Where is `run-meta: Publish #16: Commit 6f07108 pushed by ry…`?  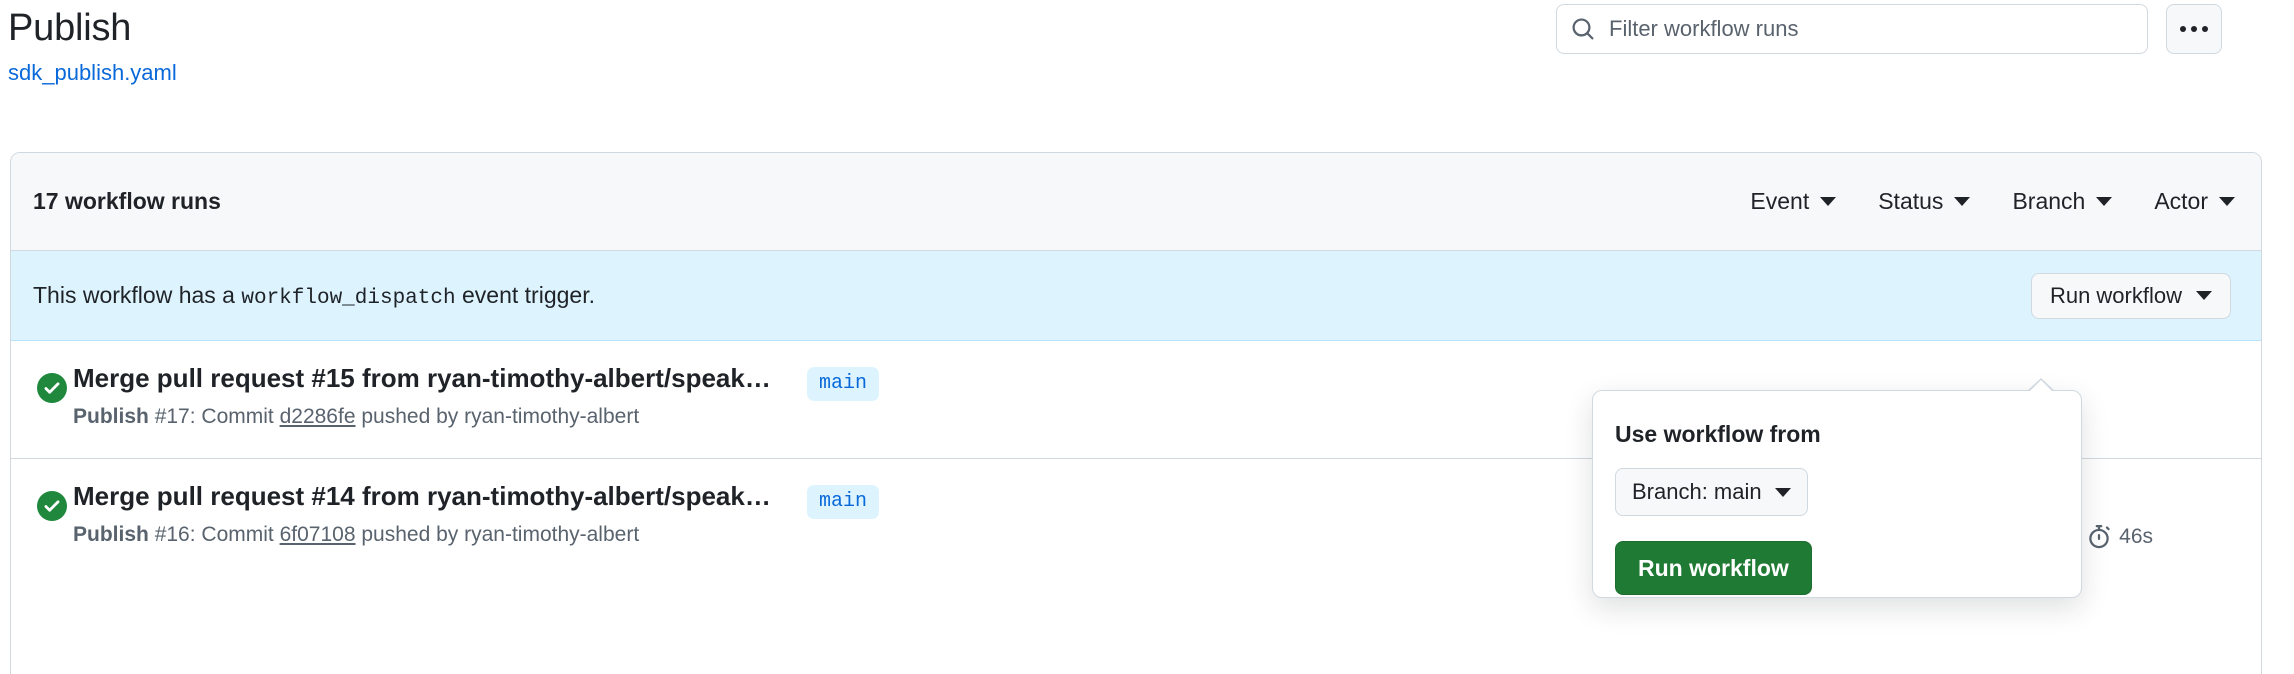
run-meta: Publish #16: Commit 6f07108 pushed by ry… is located at coordinates (356, 535).